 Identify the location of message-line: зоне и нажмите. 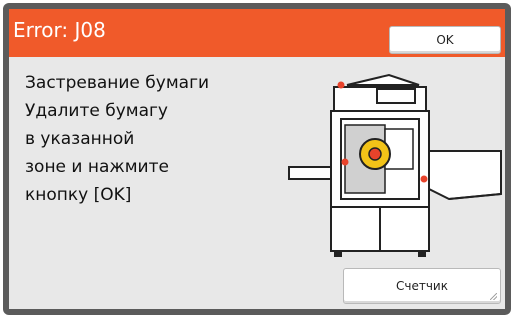
(97, 167).